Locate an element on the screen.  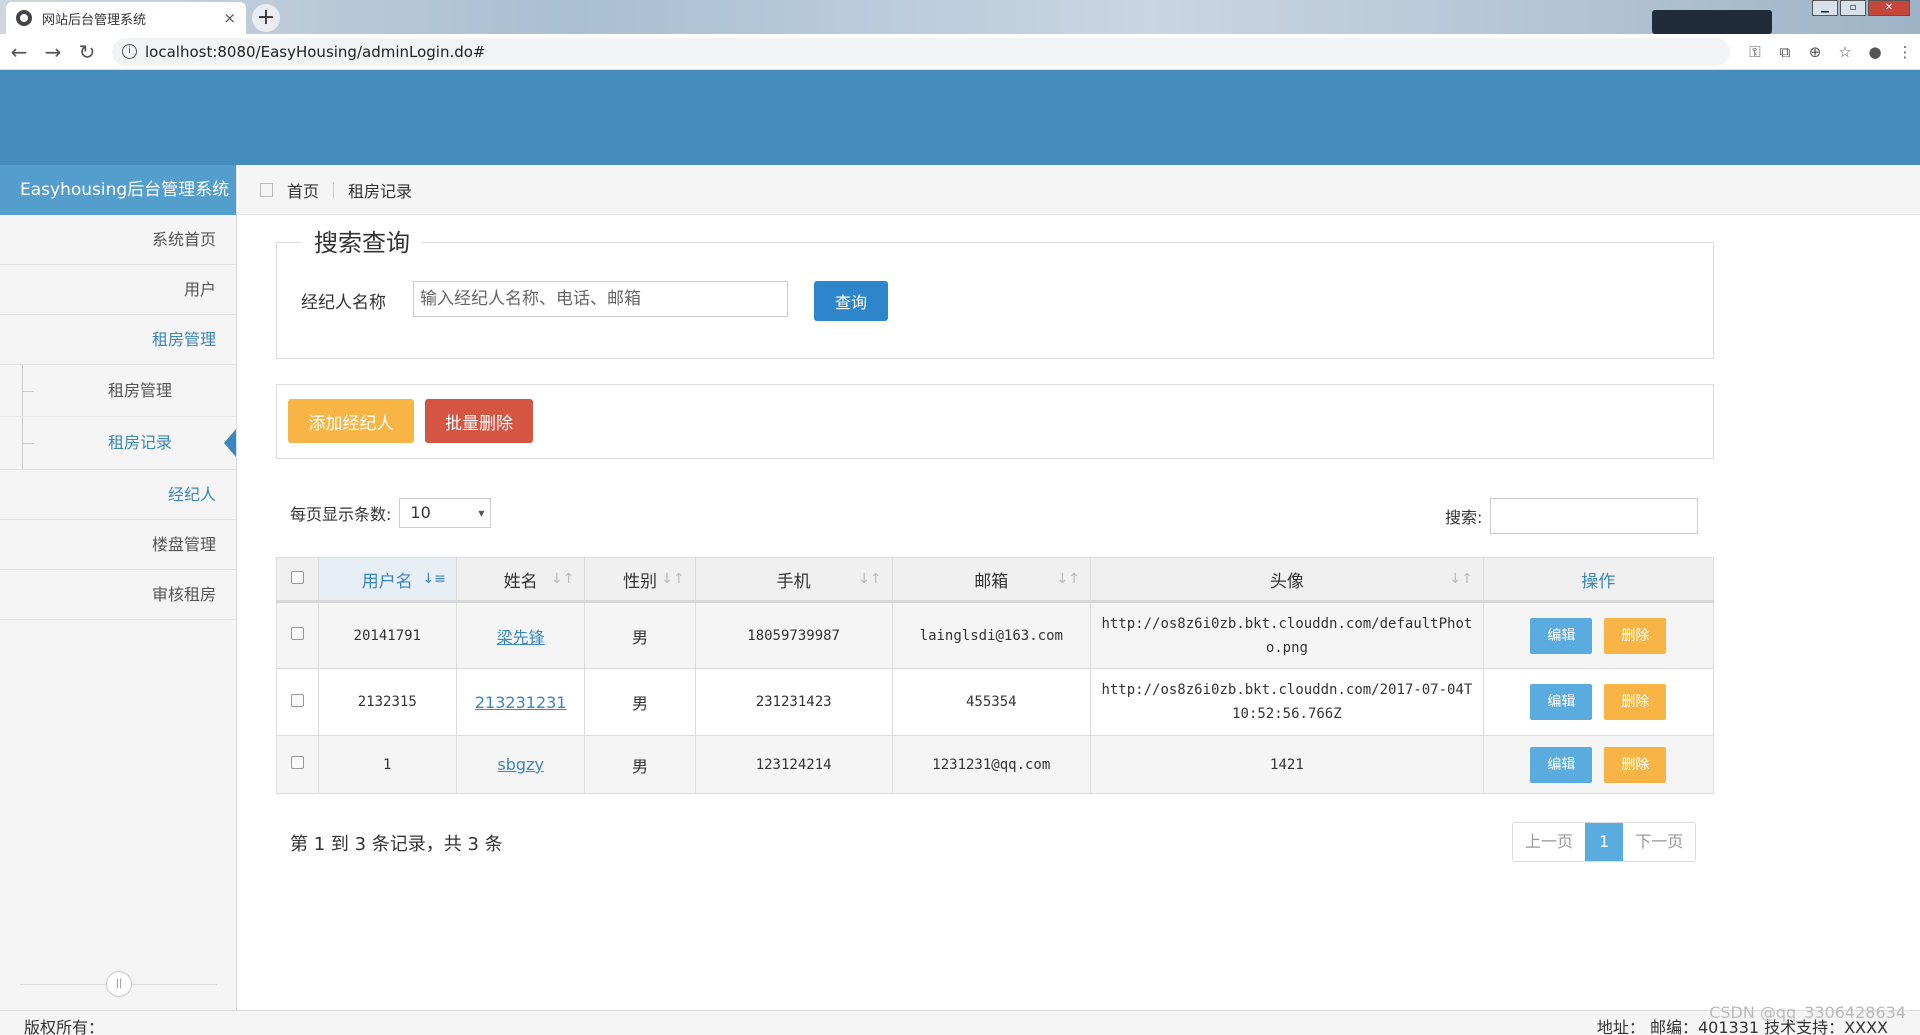
column-photo: 头像 ↓↑ is located at coordinates (1286, 580).